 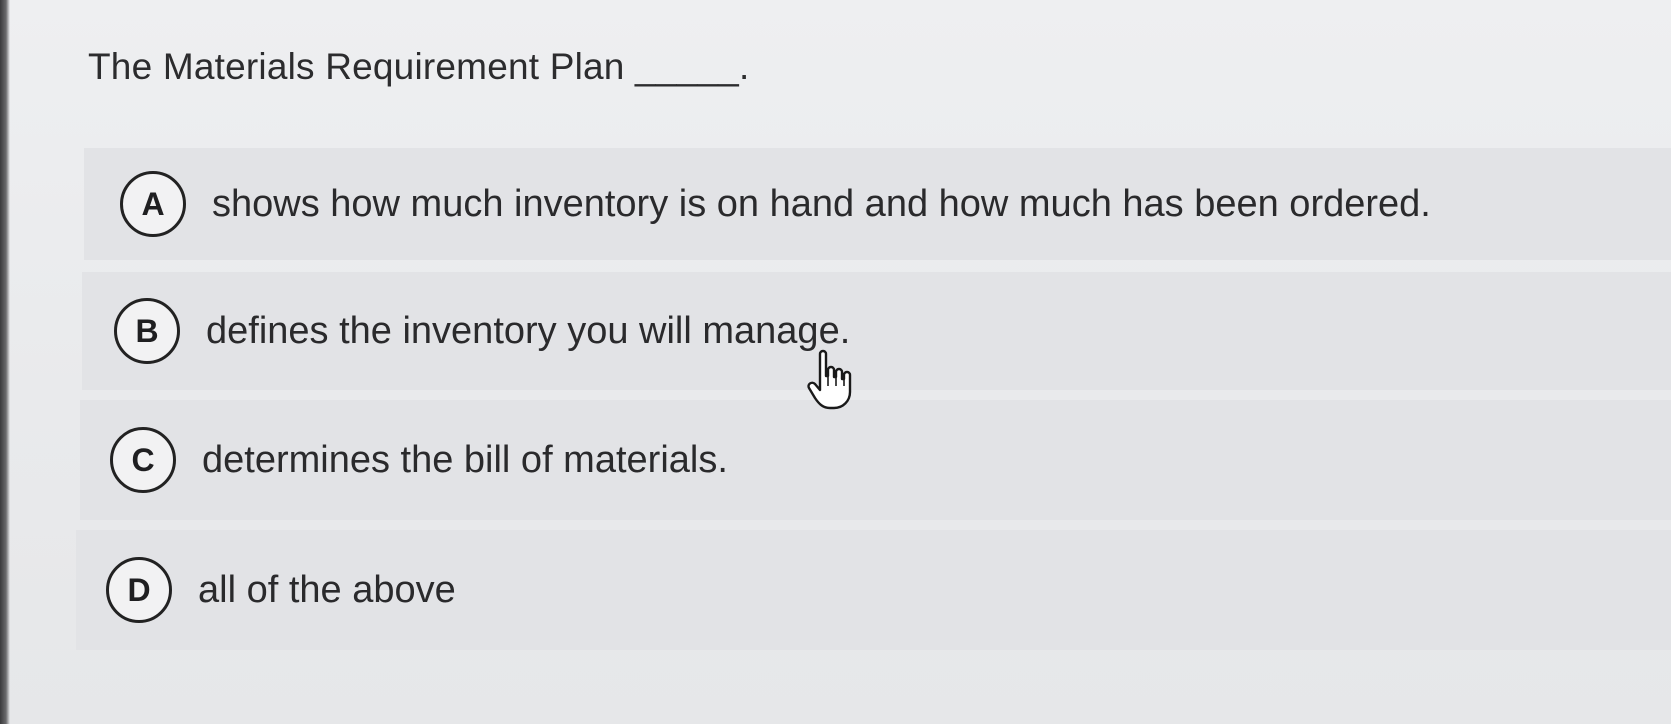 I want to click on option-c-text: determines the bill of materials., so click(x=465, y=459).